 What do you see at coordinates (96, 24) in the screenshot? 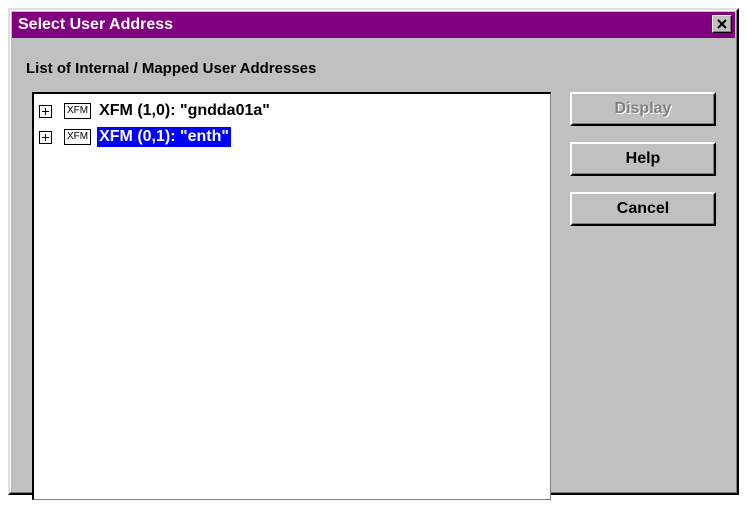
I see `window-title: Select User Address` at bounding box center [96, 24].